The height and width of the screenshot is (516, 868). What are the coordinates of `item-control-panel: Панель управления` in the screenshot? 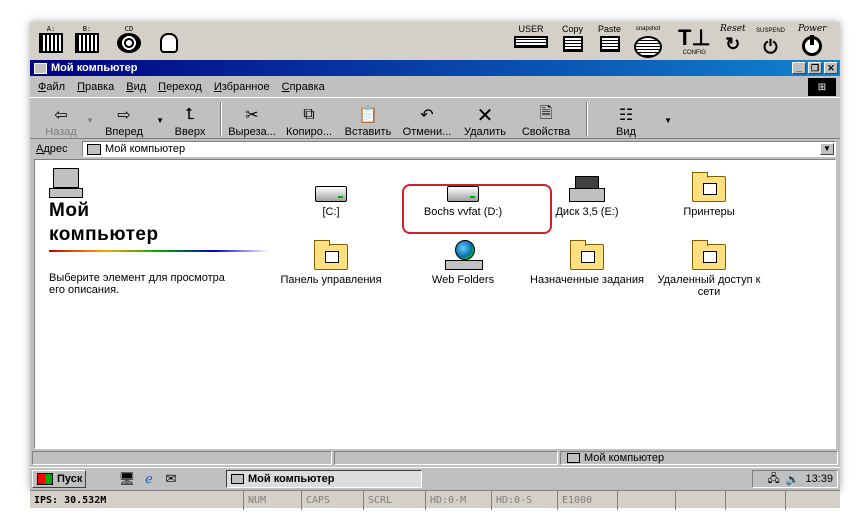 It's located at (331, 263).